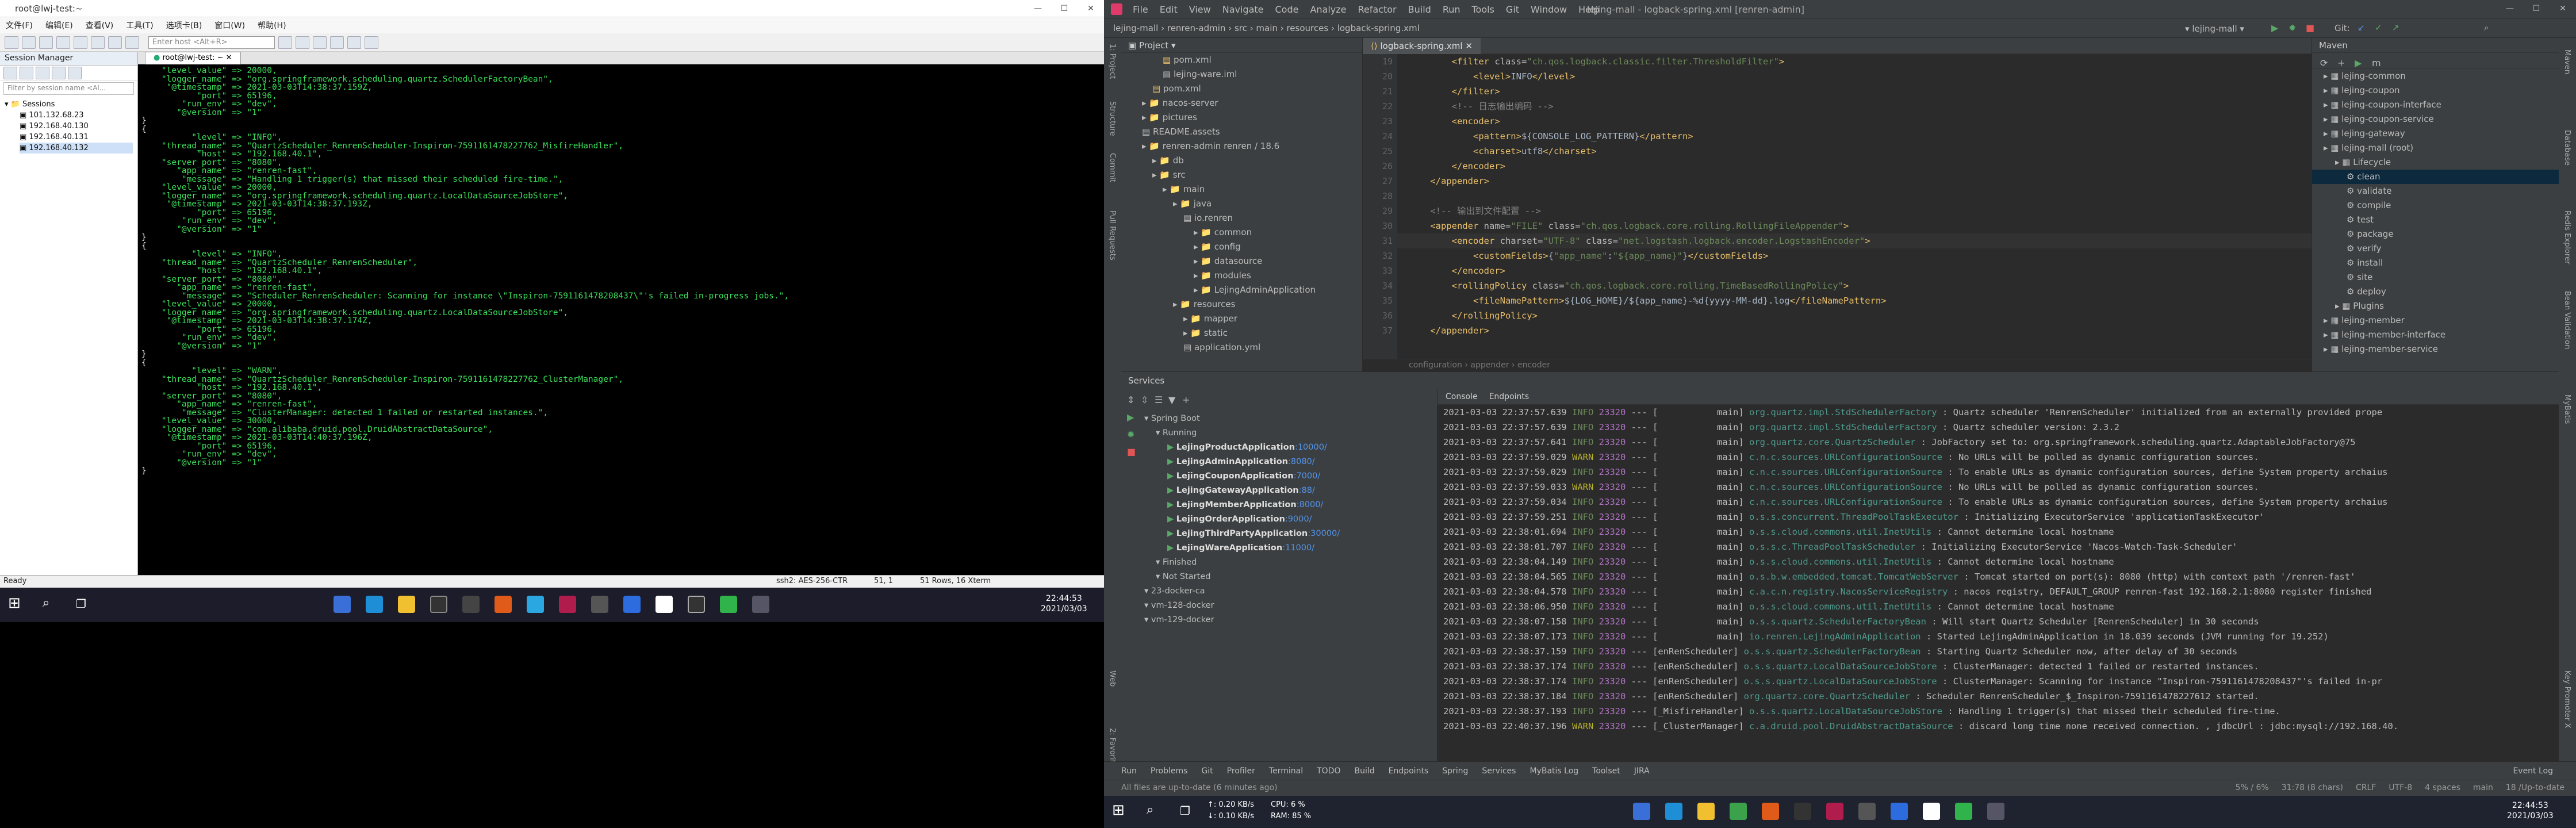  Describe the element at coordinates (1328, 9) in the screenshot. I see `ij-menu-item: Analyze` at that location.